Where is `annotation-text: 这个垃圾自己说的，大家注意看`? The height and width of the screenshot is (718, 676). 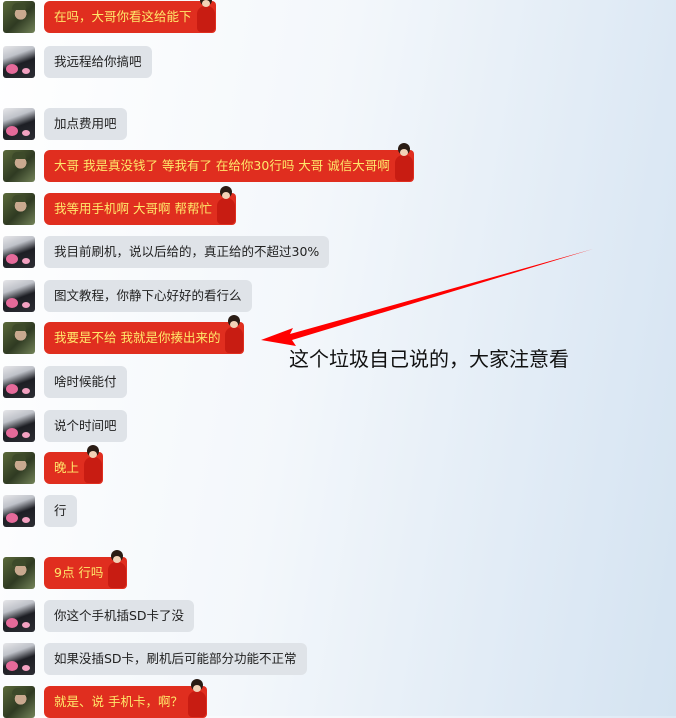
annotation-text: 这个垃圾自己说的，大家注意看 is located at coordinates (429, 359).